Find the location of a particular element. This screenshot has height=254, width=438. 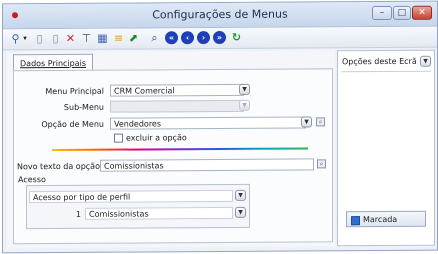

tab-dados-principais: Dados Principais is located at coordinates (53, 62).